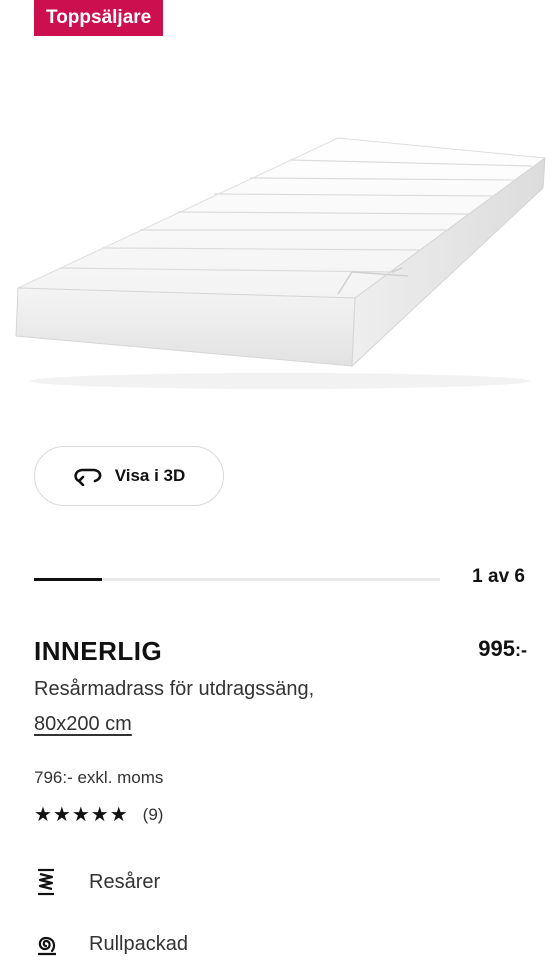 This screenshot has height=960, width=553. Describe the element at coordinates (46, 882) in the screenshot. I see `spring-icon` at that location.